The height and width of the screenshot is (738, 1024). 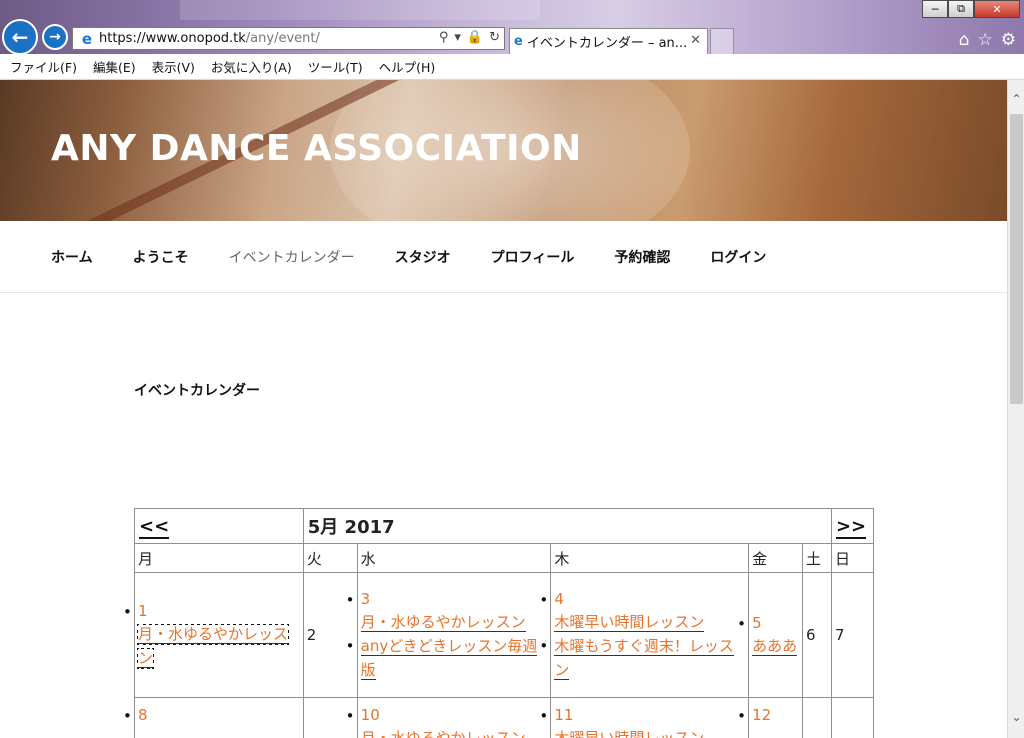 I want to click on list-item: 木曜もうすぐ週末！レッスン, so click(x=642, y=658).